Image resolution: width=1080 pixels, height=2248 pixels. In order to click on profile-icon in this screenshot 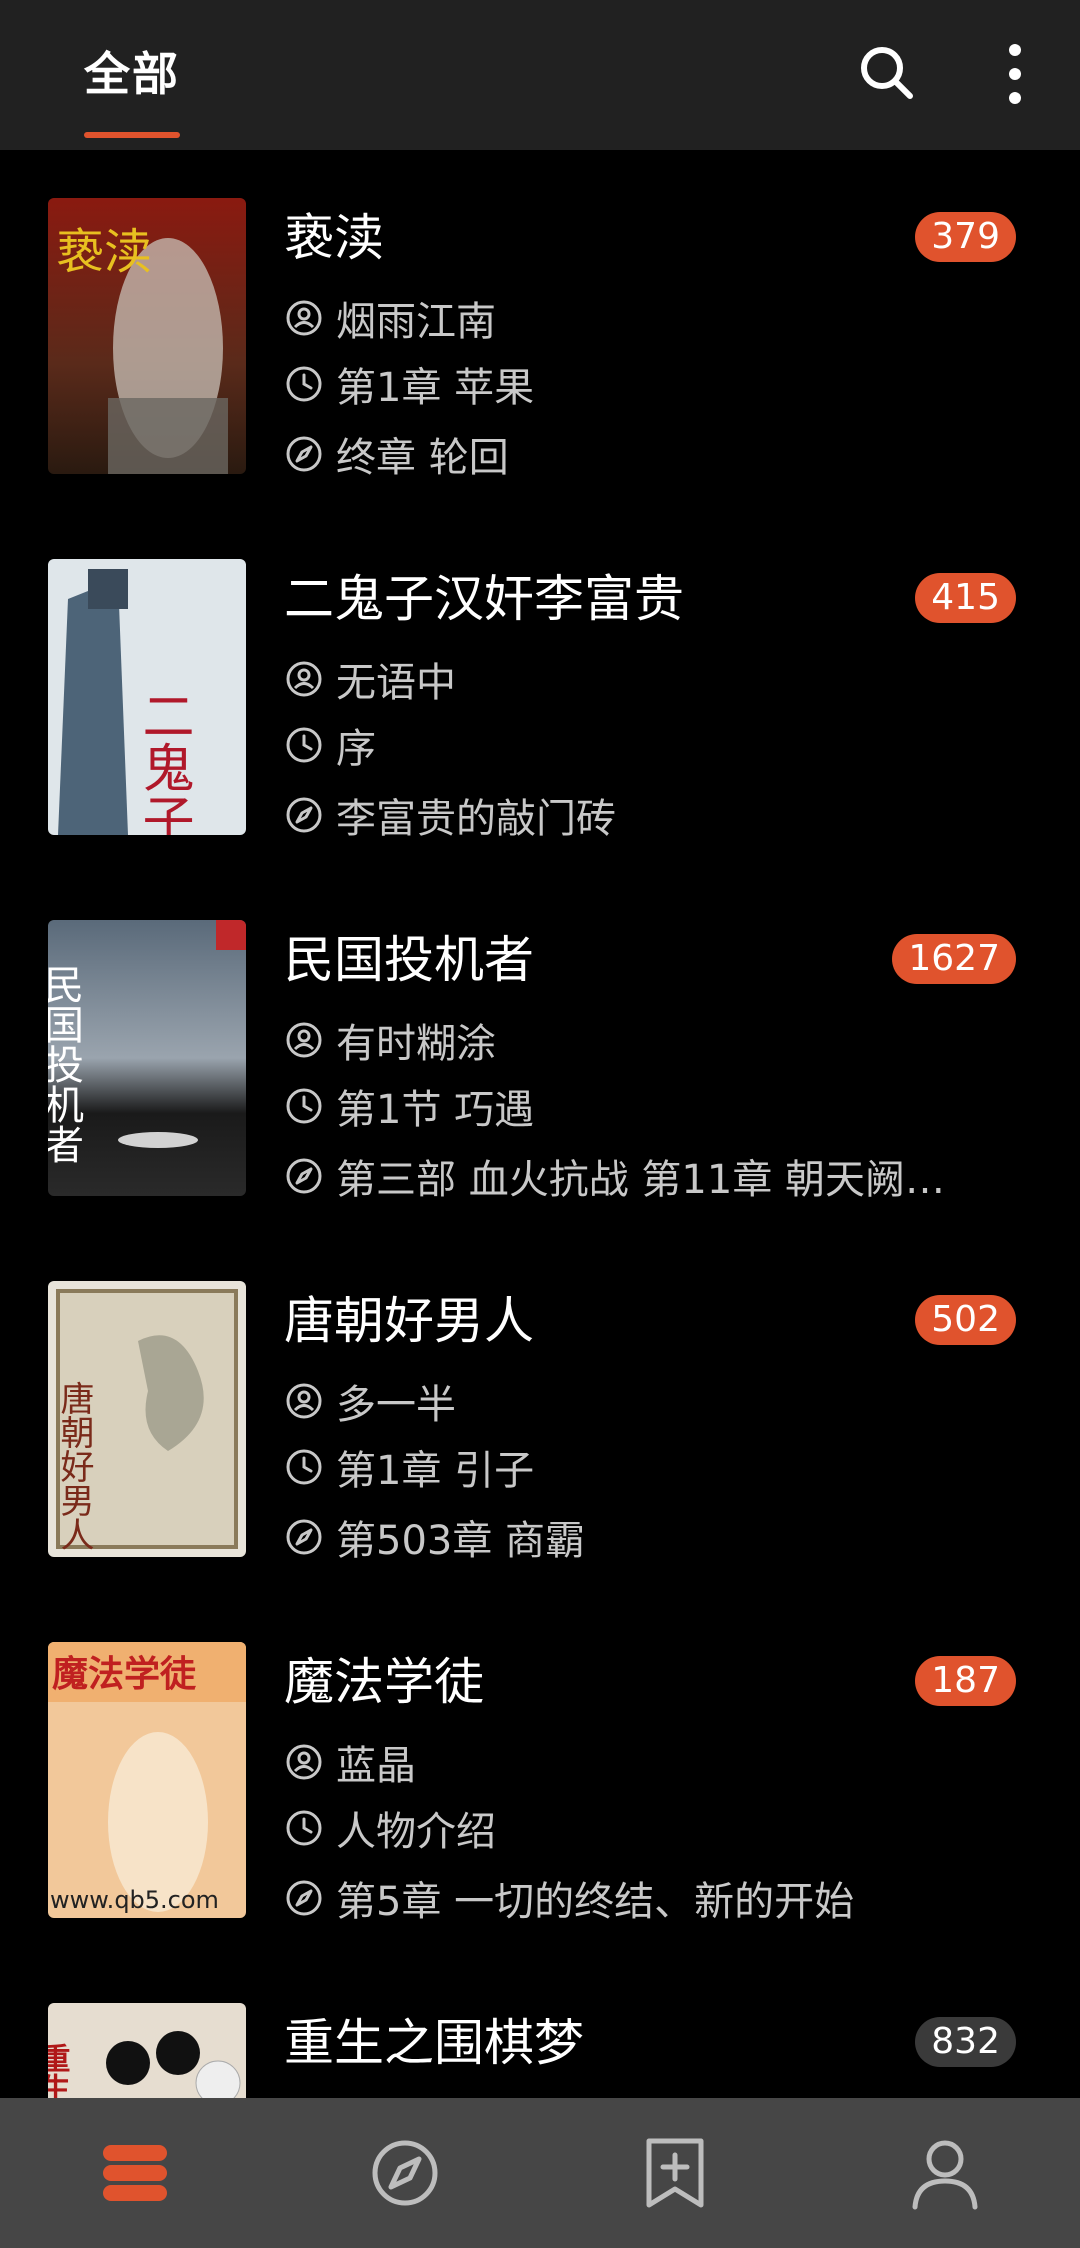, I will do `click(945, 2175)`.